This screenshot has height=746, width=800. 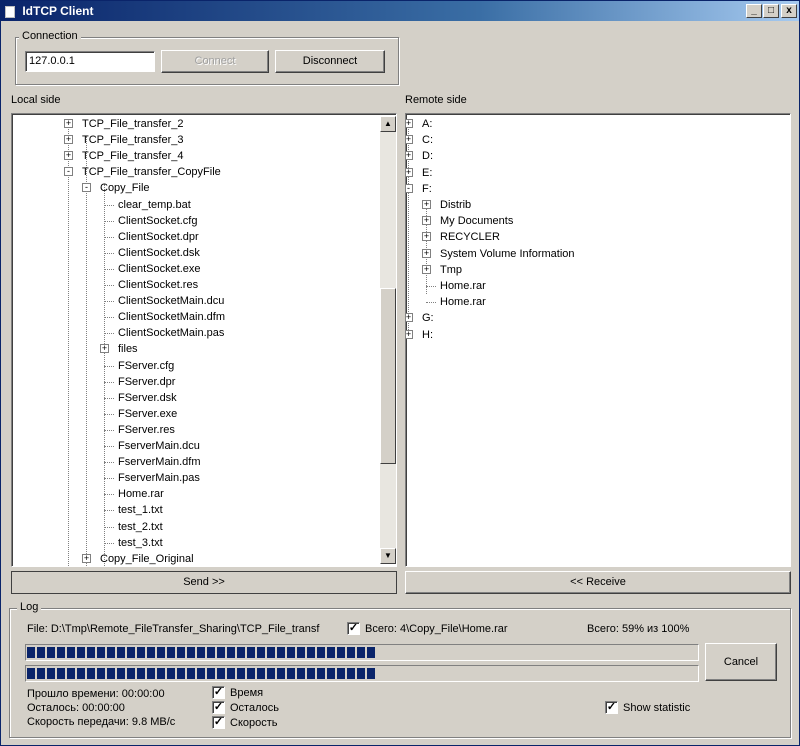 What do you see at coordinates (428, 318) in the screenshot?
I see `remote-tree-node: G:` at bounding box center [428, 318].